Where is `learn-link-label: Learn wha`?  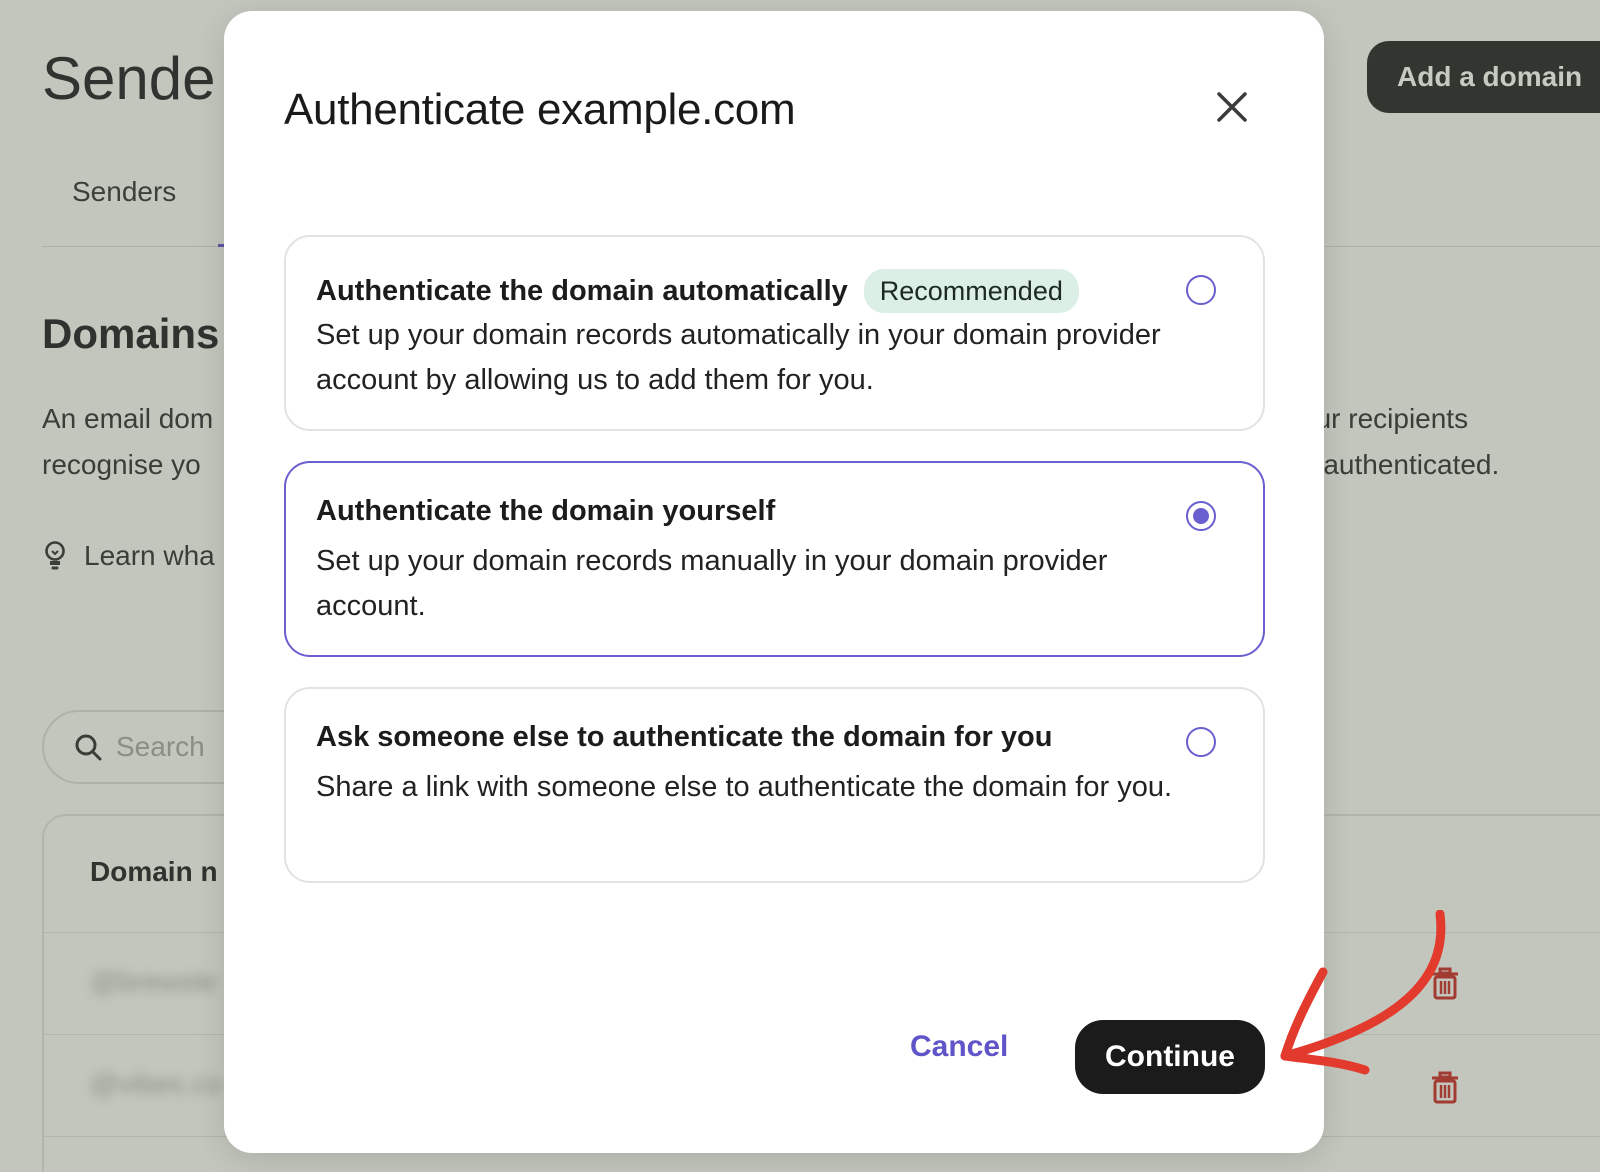 learn-link-label: Learn wha is located at coordinates (149, 555).